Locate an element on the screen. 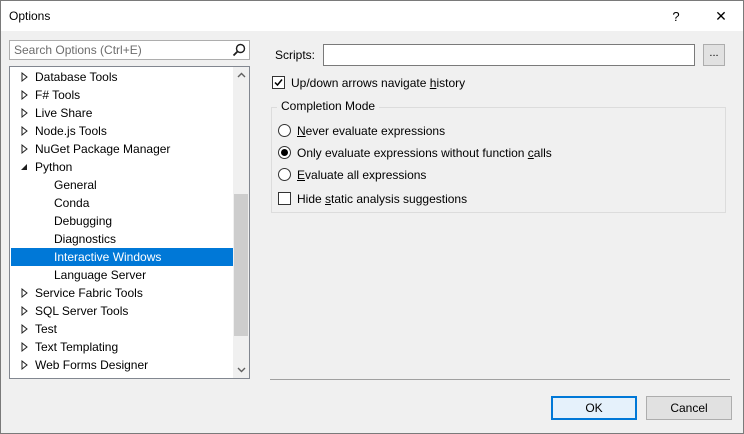  tree-item-label: Interactive Windows is located at coordinates (108, 257).